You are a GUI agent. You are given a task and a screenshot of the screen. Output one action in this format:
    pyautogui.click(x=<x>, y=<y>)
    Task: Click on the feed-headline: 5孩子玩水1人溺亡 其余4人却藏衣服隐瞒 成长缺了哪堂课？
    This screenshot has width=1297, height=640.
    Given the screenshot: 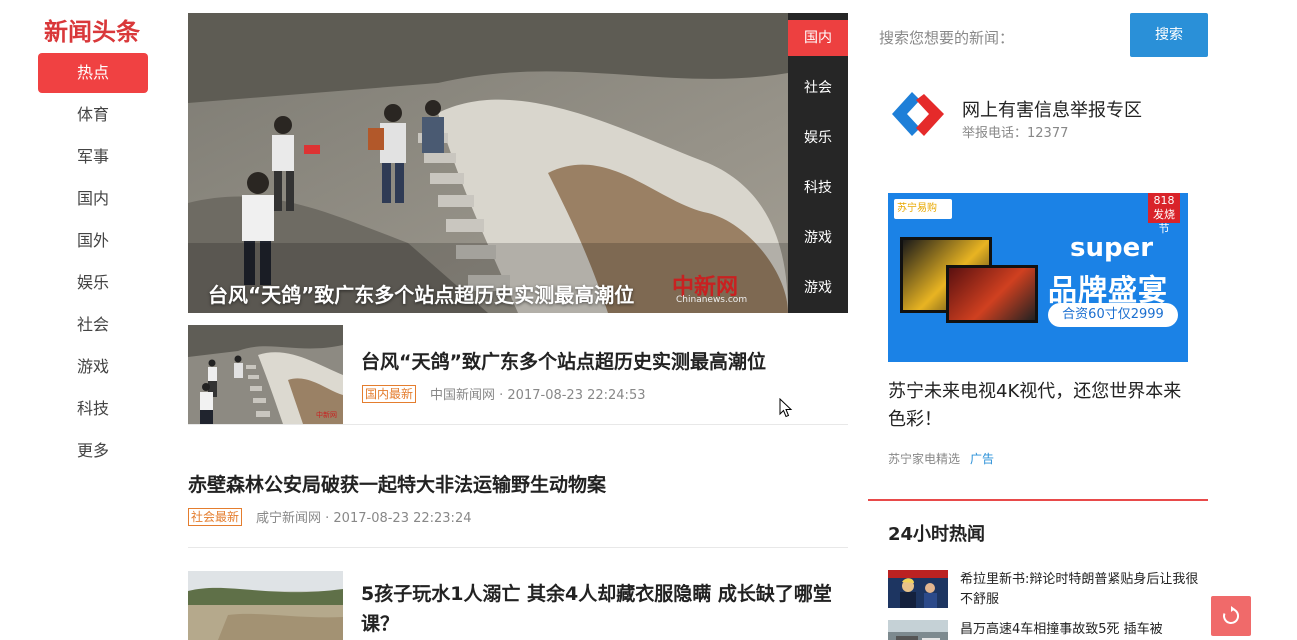 What is the action you would take?
    pyautogui.click(x=601, y=609)
    